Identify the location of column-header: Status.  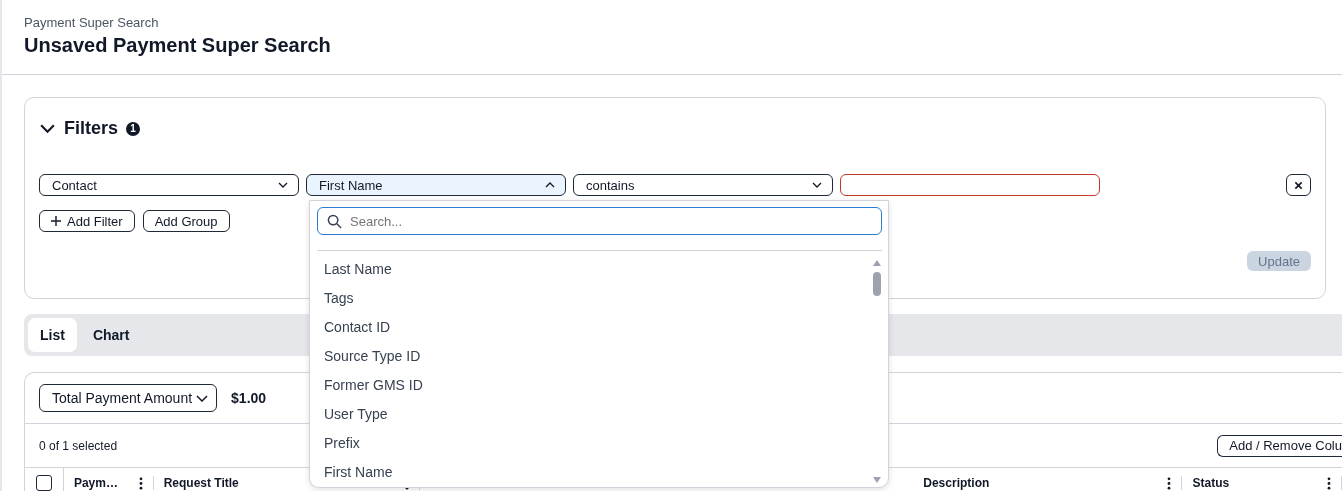
(1254, 483).